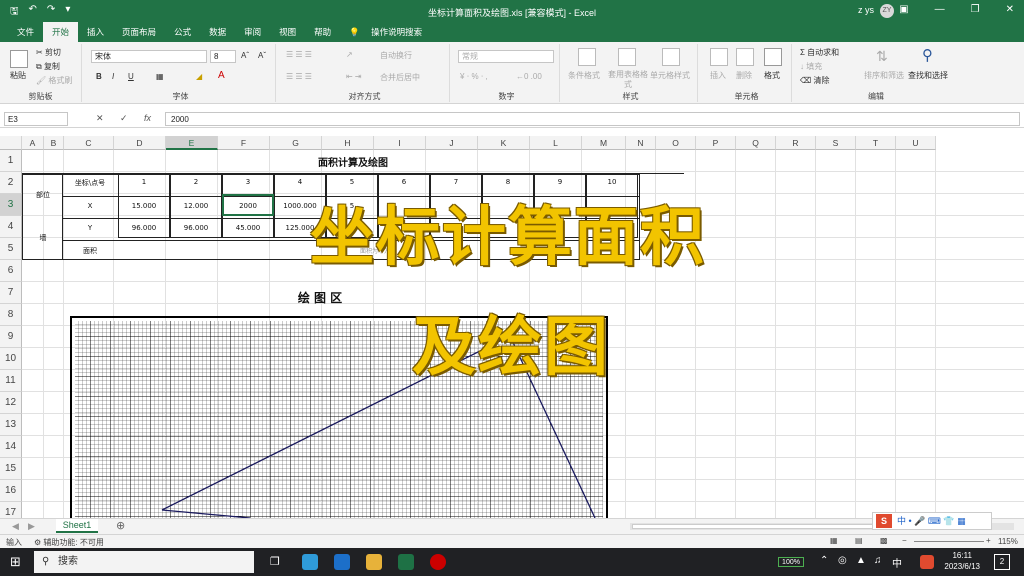 Image resolution: width=1024 pixels, height=576 pixels. I want to click on zoom-in-icon: +, so click(988, 540).